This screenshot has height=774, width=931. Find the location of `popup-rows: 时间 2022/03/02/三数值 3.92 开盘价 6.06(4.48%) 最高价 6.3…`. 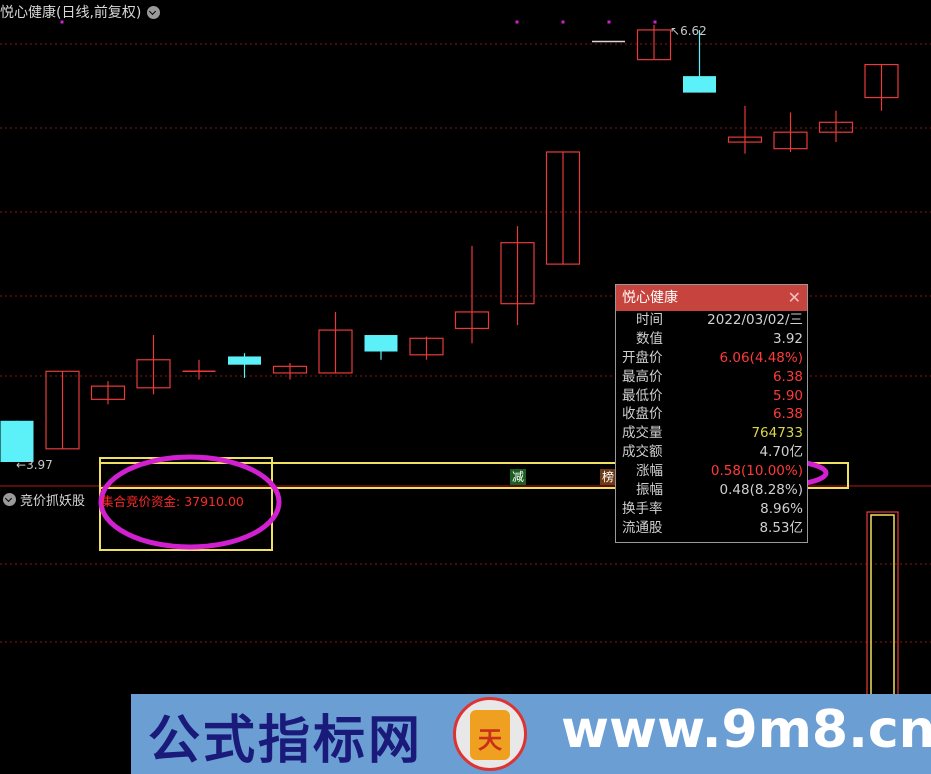

popup-rows: 时间 2022/03/02/三数值 3.92 开盘价 6.06(4.48%) 最高价 6.3… is located at coordinates (711, 424).